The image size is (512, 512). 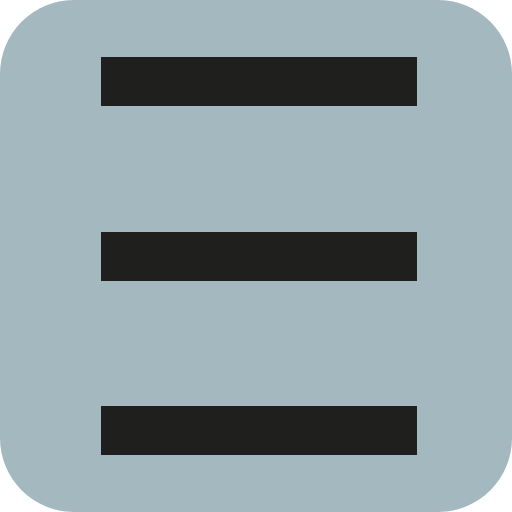 I want to click on menu-bar-middle, so click(x=259, y=256).